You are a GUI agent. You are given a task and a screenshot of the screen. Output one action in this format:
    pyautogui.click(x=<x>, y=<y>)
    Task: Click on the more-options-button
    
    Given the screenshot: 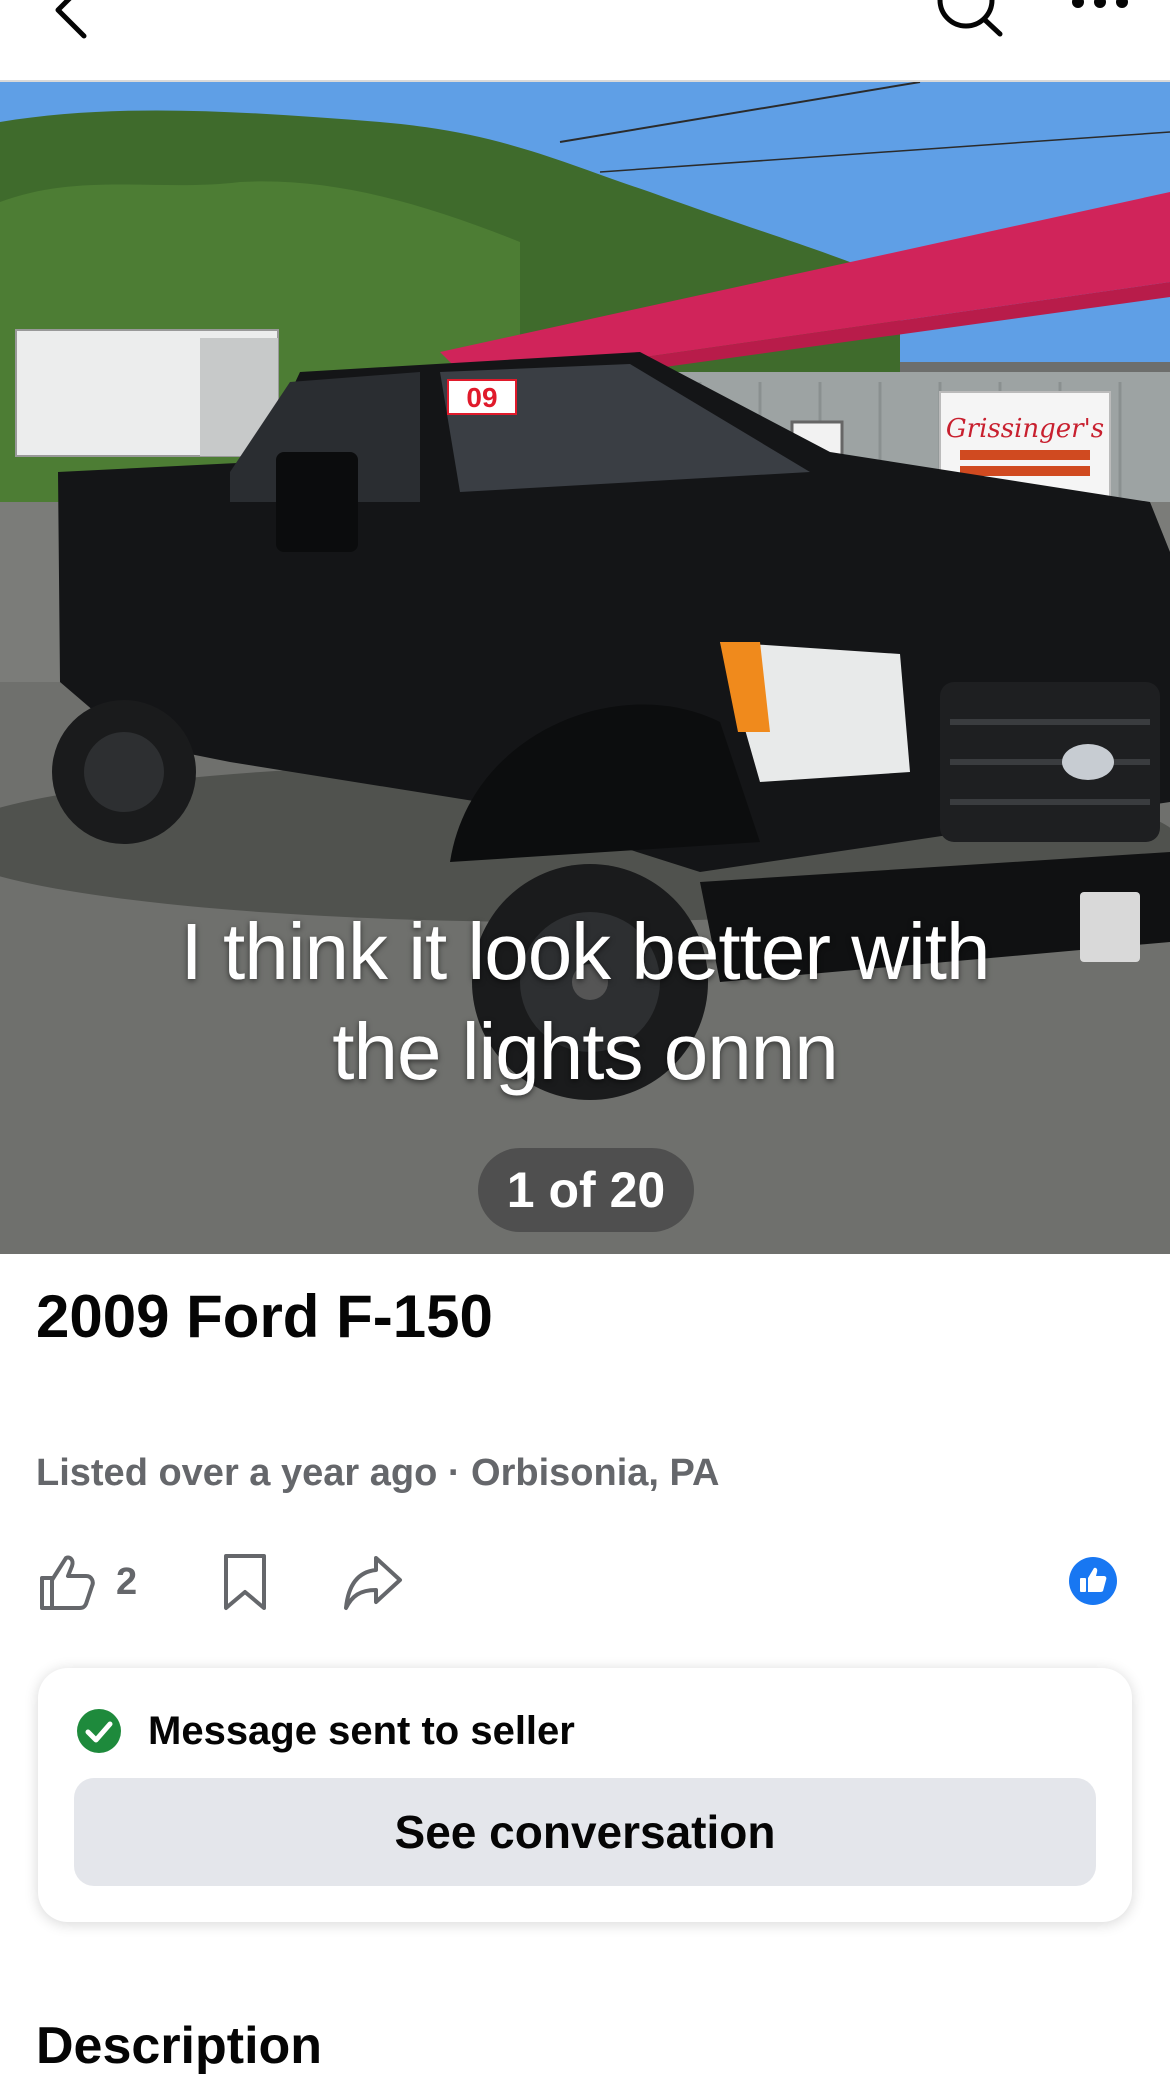 What is the action you would take?
    pyautogui.click(x=1101, y=10)
    